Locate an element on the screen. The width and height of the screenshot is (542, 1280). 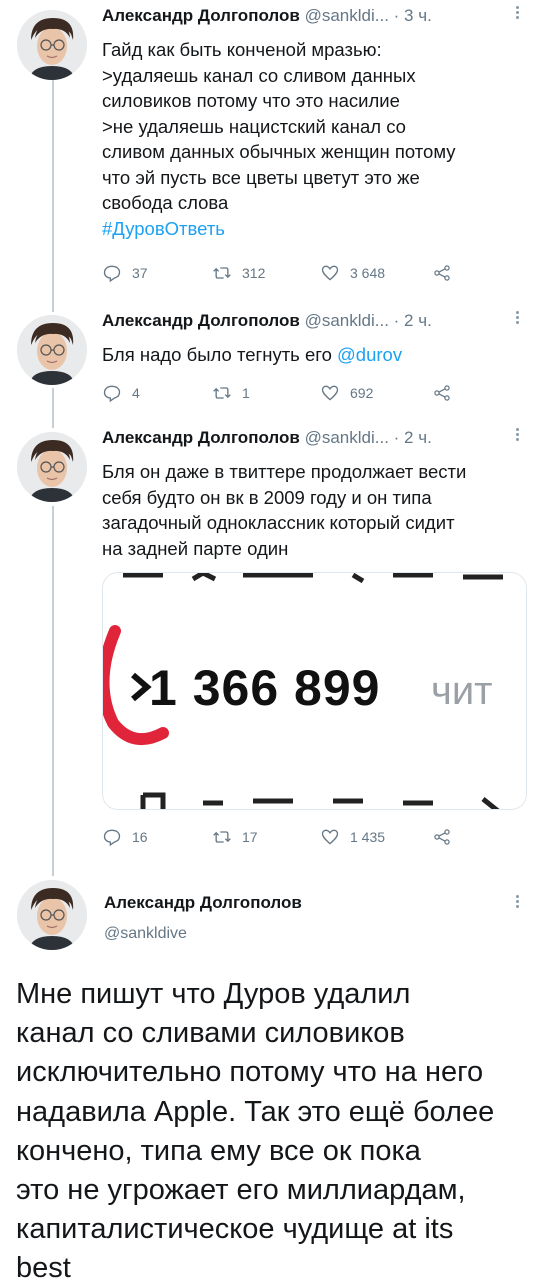
tweet-actions: 4 1 692 is located at coordinates (282, 395).